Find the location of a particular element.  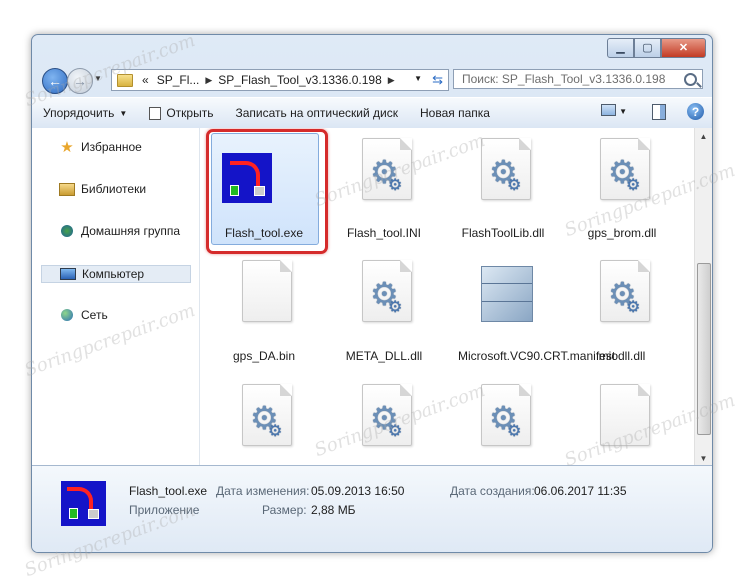

search-input: Поиск: SP_Flash_Tool_v3.1336.0.198 is located at coordinates (578, 79).